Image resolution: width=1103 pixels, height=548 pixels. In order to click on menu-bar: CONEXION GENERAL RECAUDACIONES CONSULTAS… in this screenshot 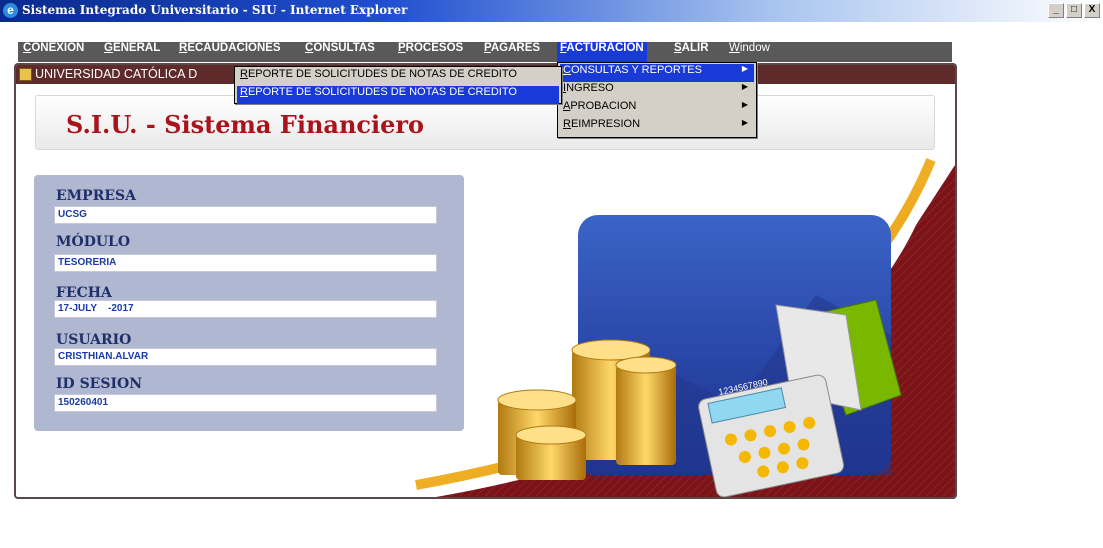, I will do `click(485, 52)`.